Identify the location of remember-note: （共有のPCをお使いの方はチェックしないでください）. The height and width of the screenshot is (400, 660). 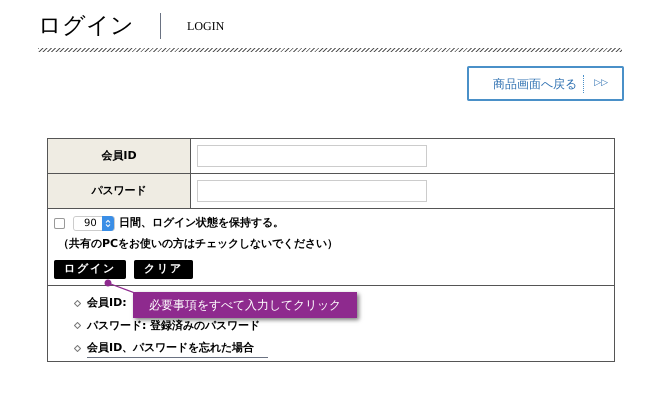
(198, 244).